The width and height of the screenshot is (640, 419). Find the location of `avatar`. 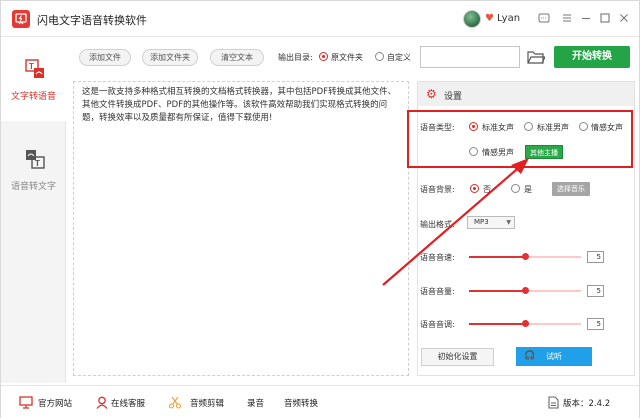

avatar is located at coordinates (472, 19).